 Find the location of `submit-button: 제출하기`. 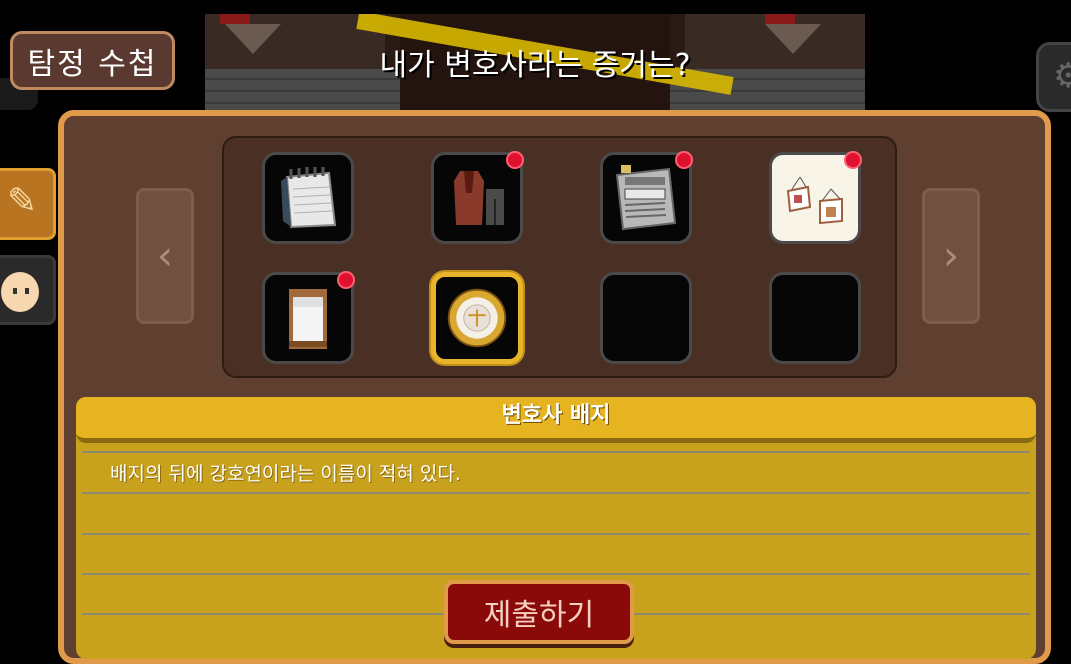

submit-button: 제출하기 is located at coordinates (539, 612).